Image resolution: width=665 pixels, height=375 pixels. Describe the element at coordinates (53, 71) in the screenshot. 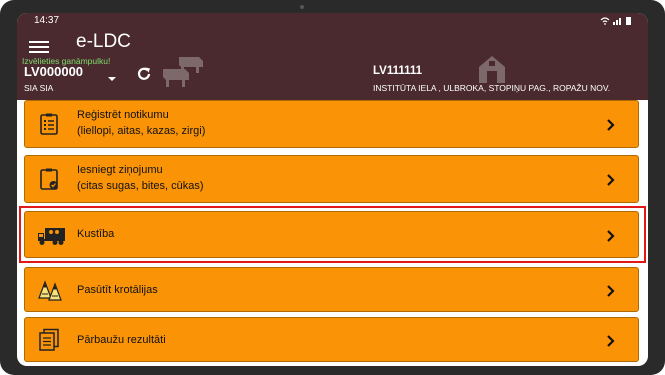

I see `herd-id: LV000000` at that location.